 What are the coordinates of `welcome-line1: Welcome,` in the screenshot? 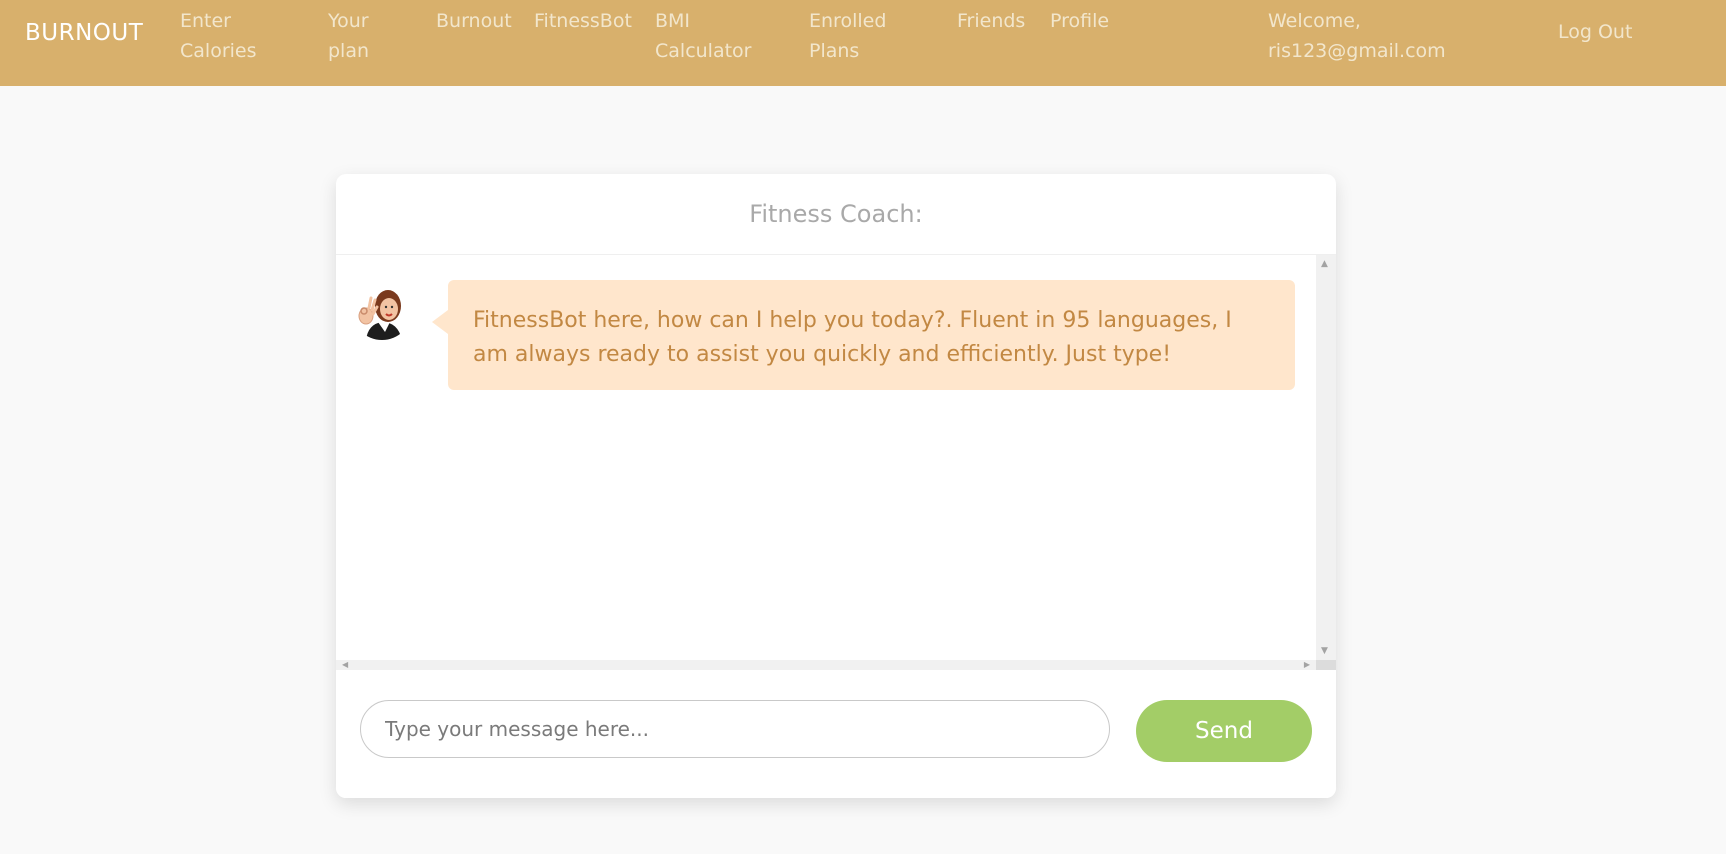 It's located at (1314, 21).